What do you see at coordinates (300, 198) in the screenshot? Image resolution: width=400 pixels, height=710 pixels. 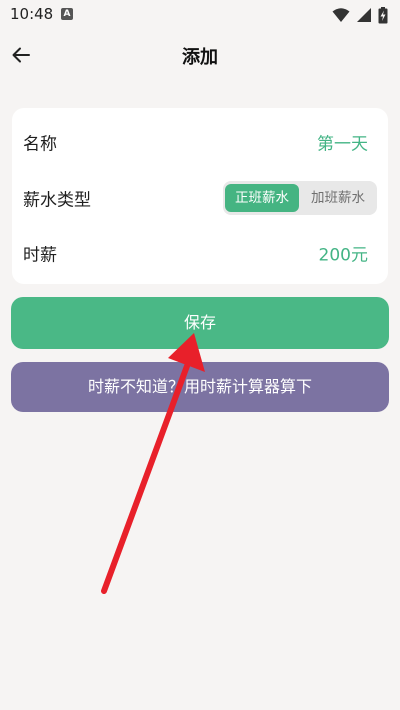 I see `salary-type-toggle: 正班薪水 加班薪水` at bounding box center [300, 198].